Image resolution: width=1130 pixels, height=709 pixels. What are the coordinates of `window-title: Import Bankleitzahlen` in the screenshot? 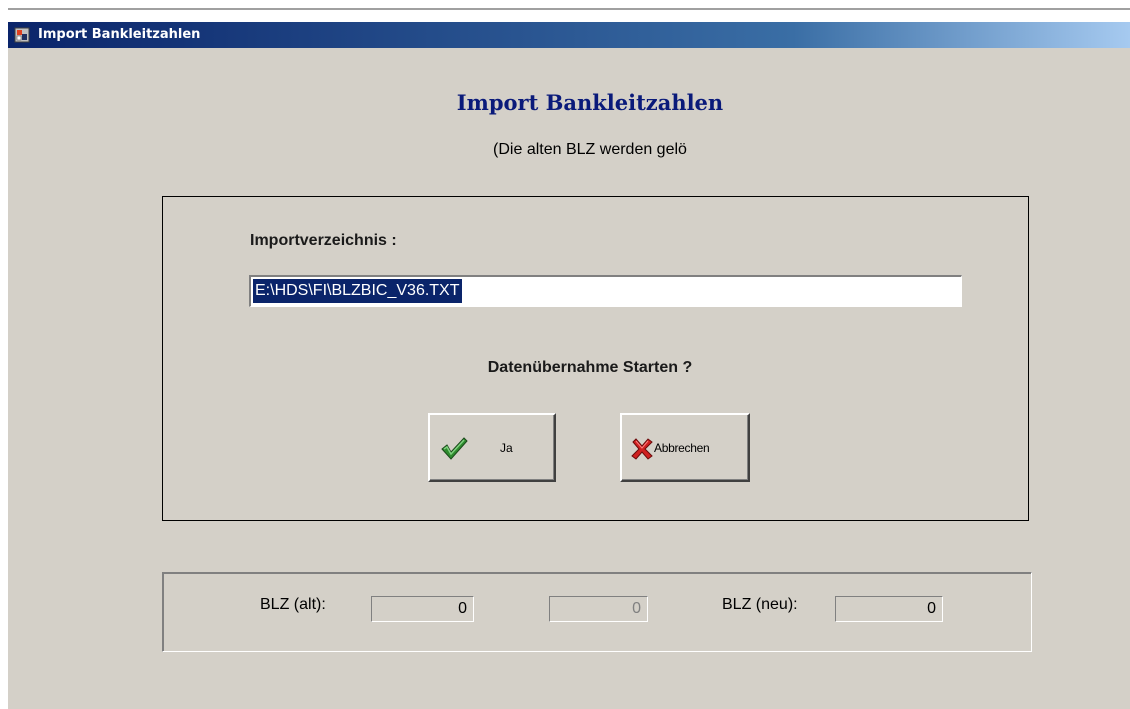 It's located at (119, 34).